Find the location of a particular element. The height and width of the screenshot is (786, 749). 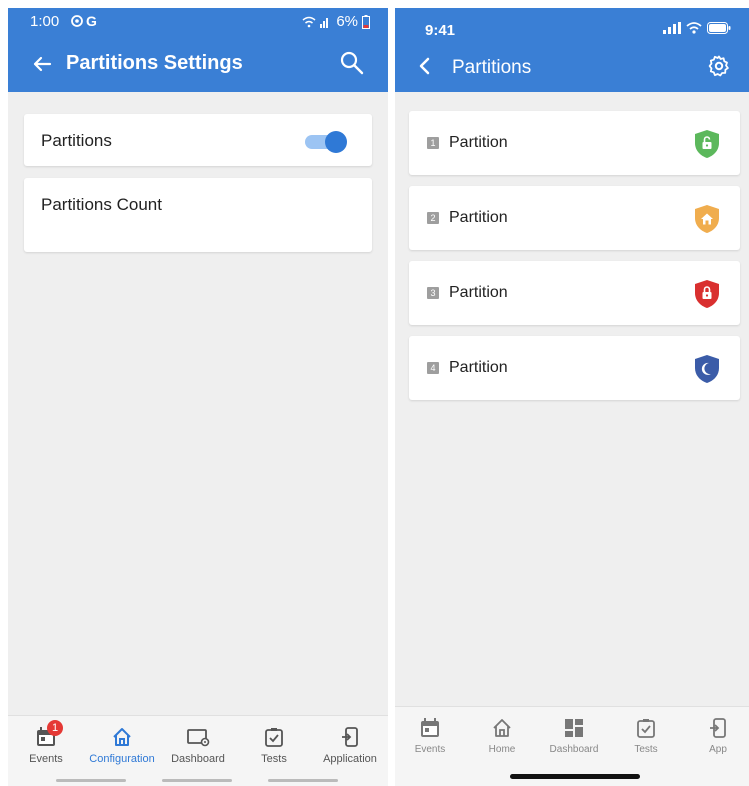

partition-number: 1 is located at coordinates (433, 143).